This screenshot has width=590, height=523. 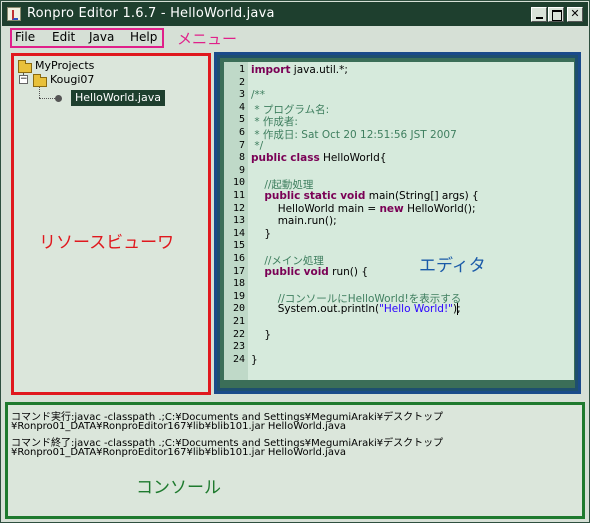 What do you see at coordinates (101, 37) in the screenshot?
I see `menu-java: Java` at bounding box center [101, 37].